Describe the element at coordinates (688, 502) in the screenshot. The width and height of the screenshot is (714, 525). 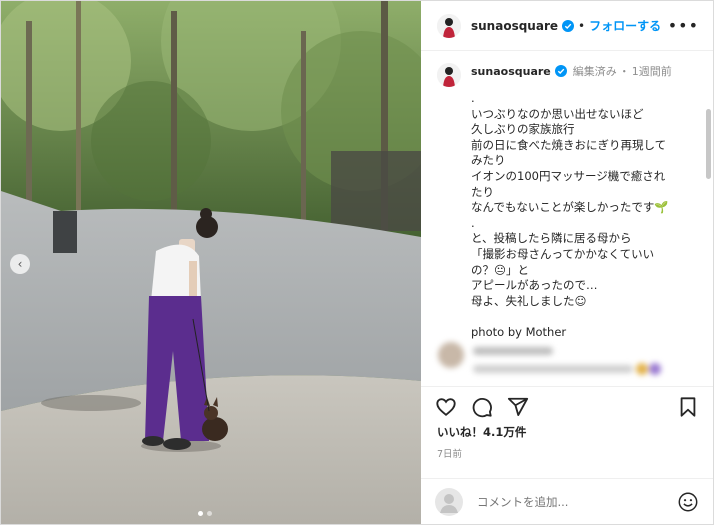
I see `smiley-icon` at that location.